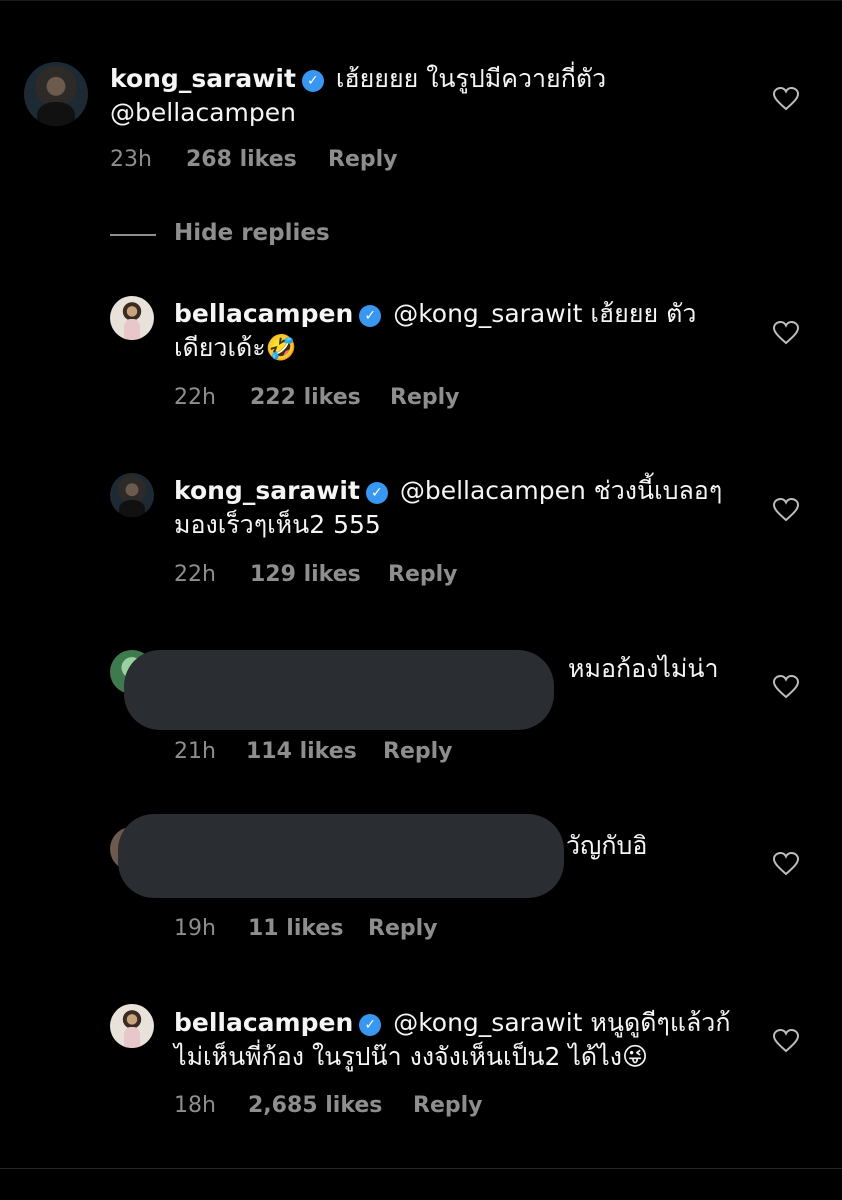 This screenshot has width=842, height=1200. What do you see at coordinates (301, 751) in the screenshot?
I see `likes-count: 114 likes` at bounding box center [301, 751].